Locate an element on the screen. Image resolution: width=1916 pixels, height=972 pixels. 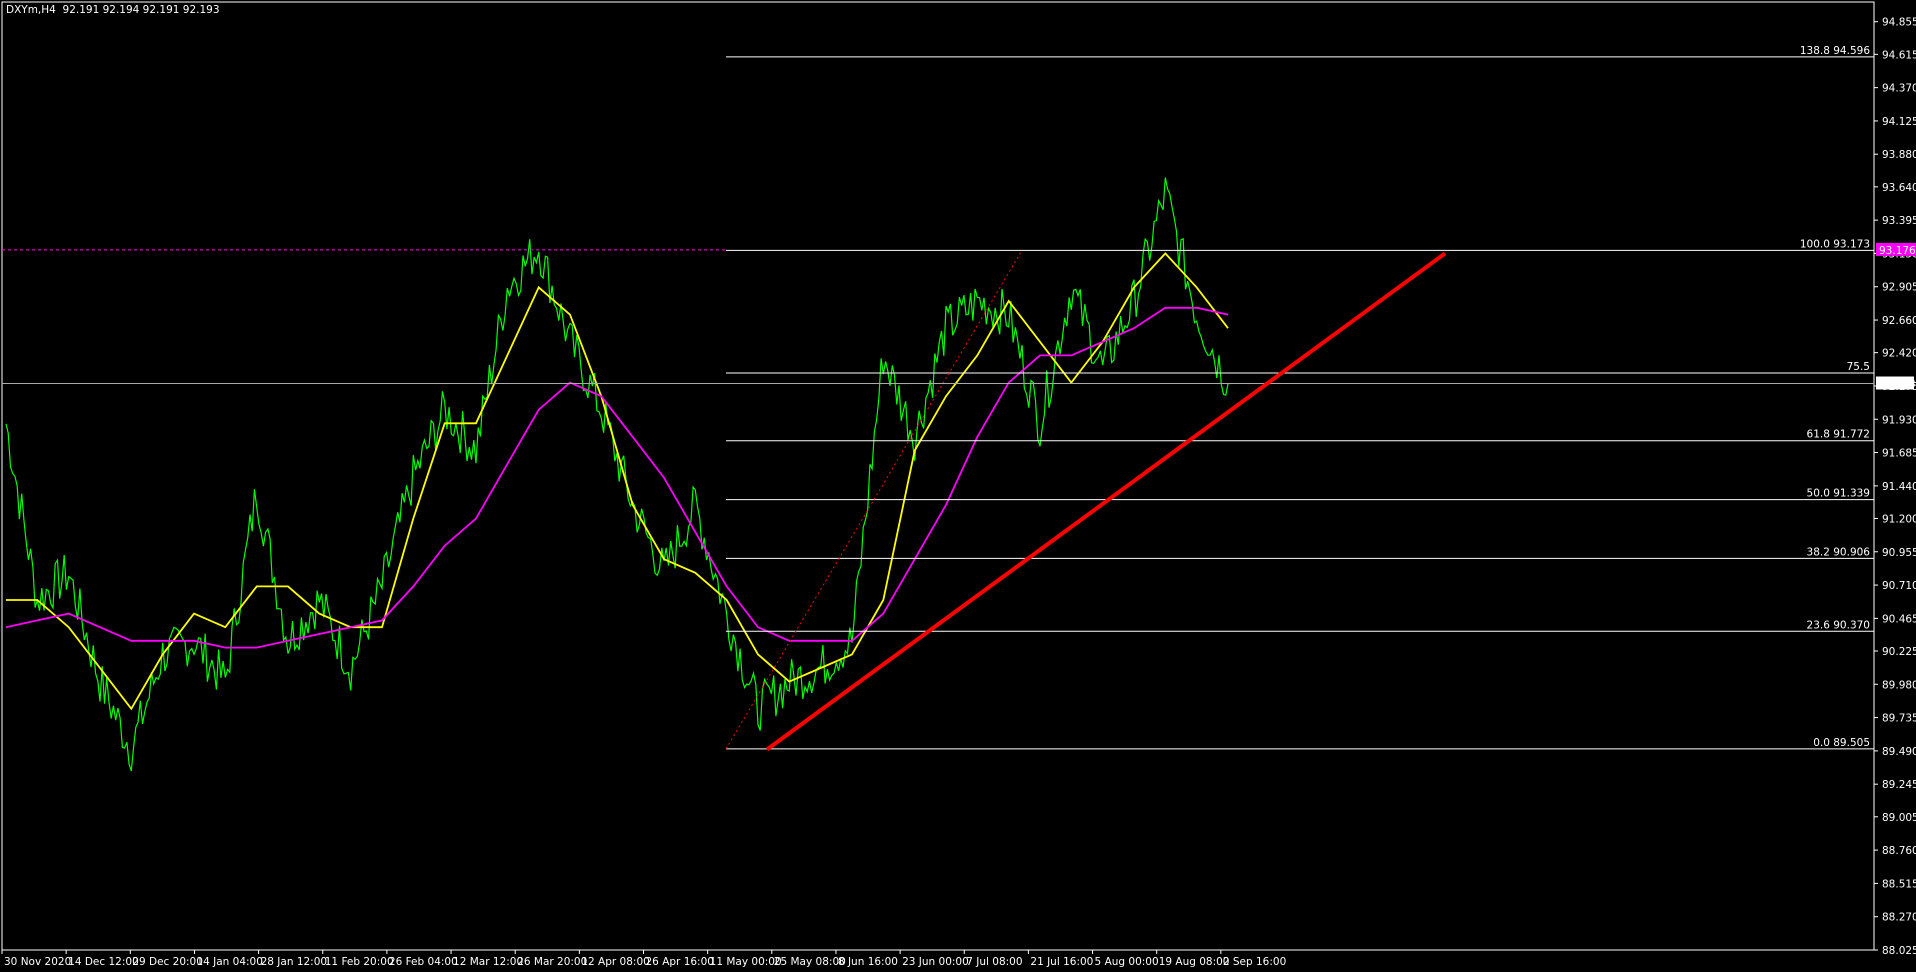
y-tick-label: 89.735 is located at coordinates (1899, 719).